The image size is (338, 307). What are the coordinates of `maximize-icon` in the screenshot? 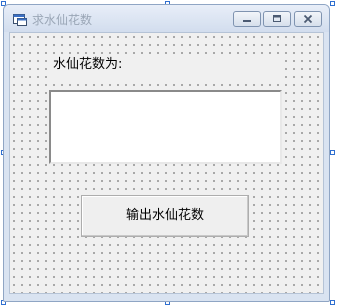 It's located at (277, 18).